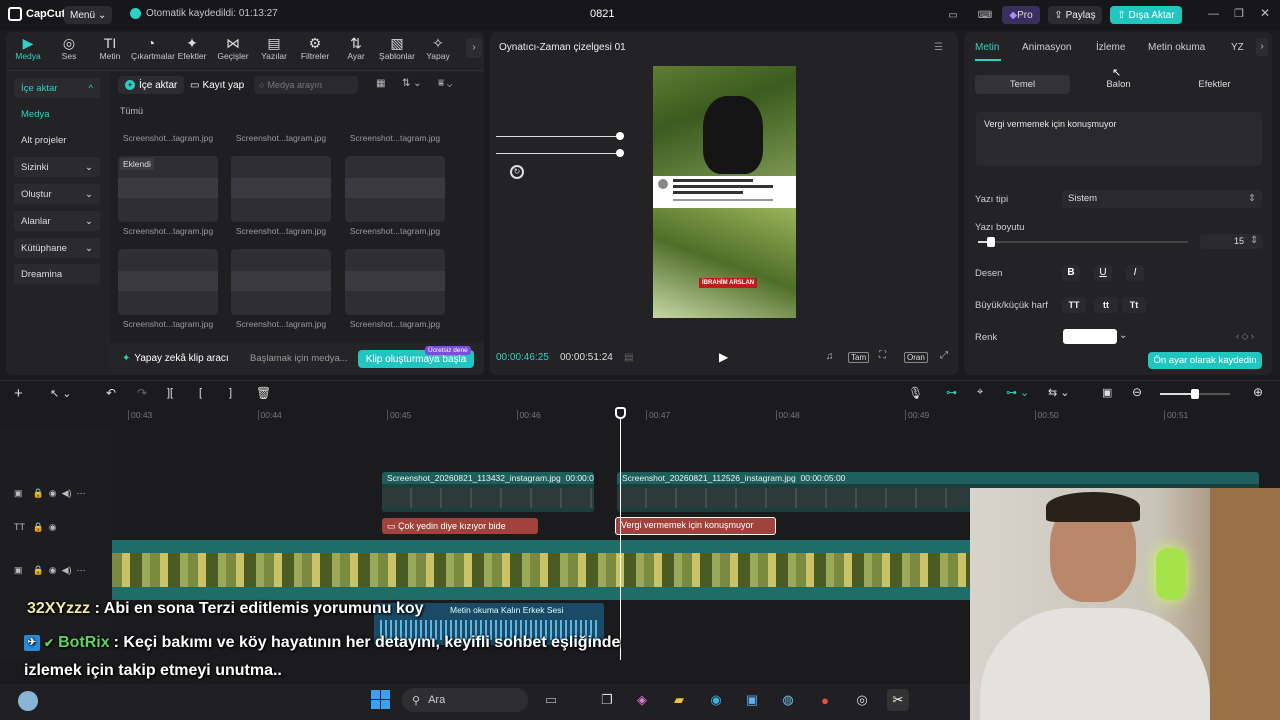 The width and height of the screenshot is (1280, 720). What do you see at coordinates (1059, 392) in the screenshot?
I see `preview-axis-icon: ⇆ ⌄` at bounding box center [1059, 392].